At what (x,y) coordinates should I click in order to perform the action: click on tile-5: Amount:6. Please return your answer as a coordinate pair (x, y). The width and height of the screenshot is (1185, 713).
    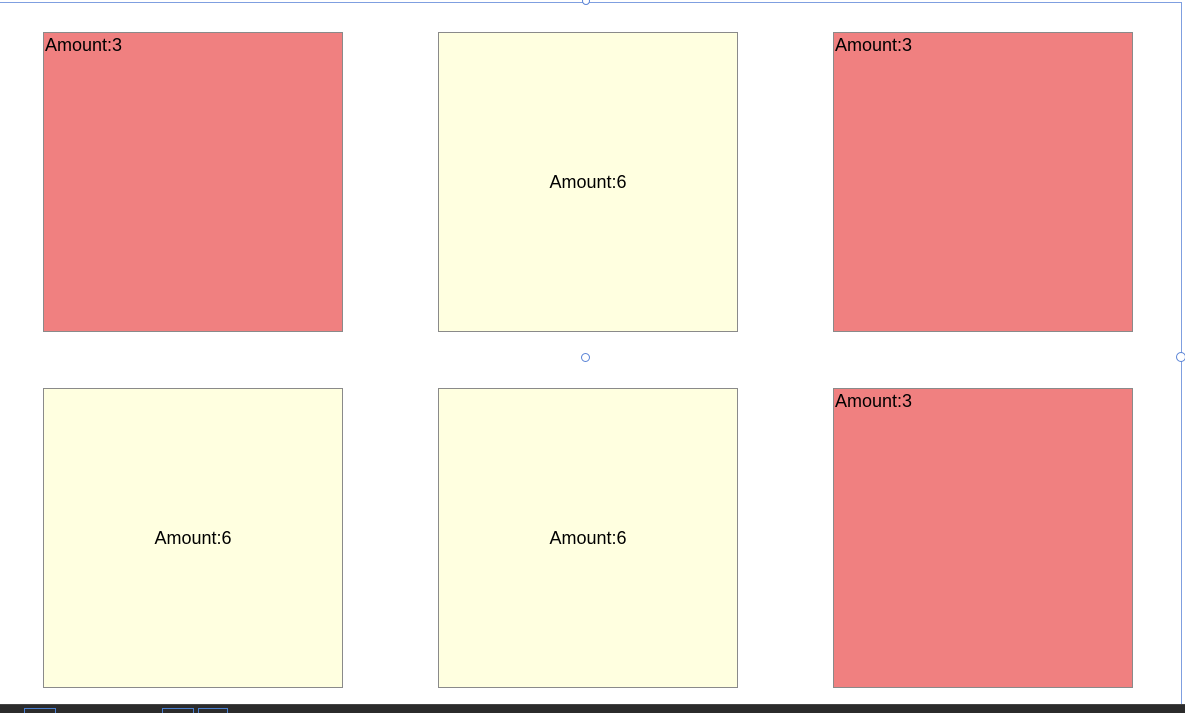
    Looking at the image, I should click on (588, 538).